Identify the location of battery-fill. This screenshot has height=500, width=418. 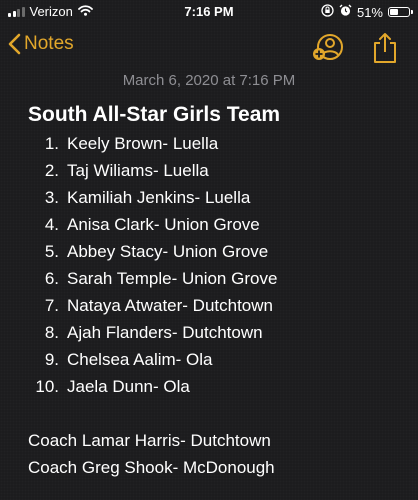
(394, 12).